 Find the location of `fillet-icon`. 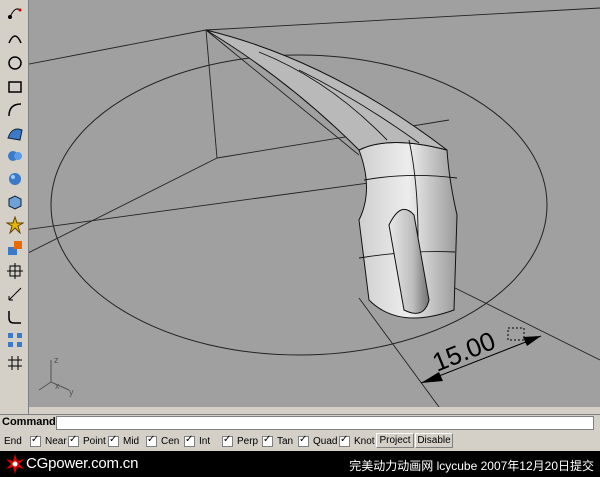

fillet-icon is located at coordinates (15, 317).